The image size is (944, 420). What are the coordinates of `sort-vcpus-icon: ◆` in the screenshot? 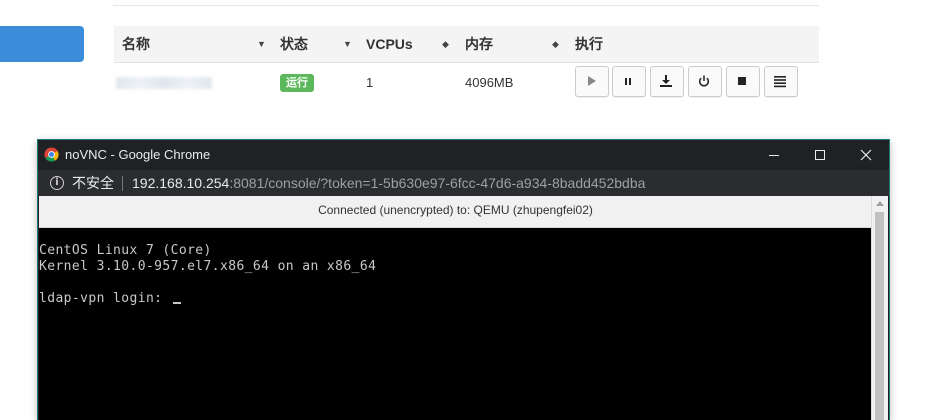 It's located at (445, 44).